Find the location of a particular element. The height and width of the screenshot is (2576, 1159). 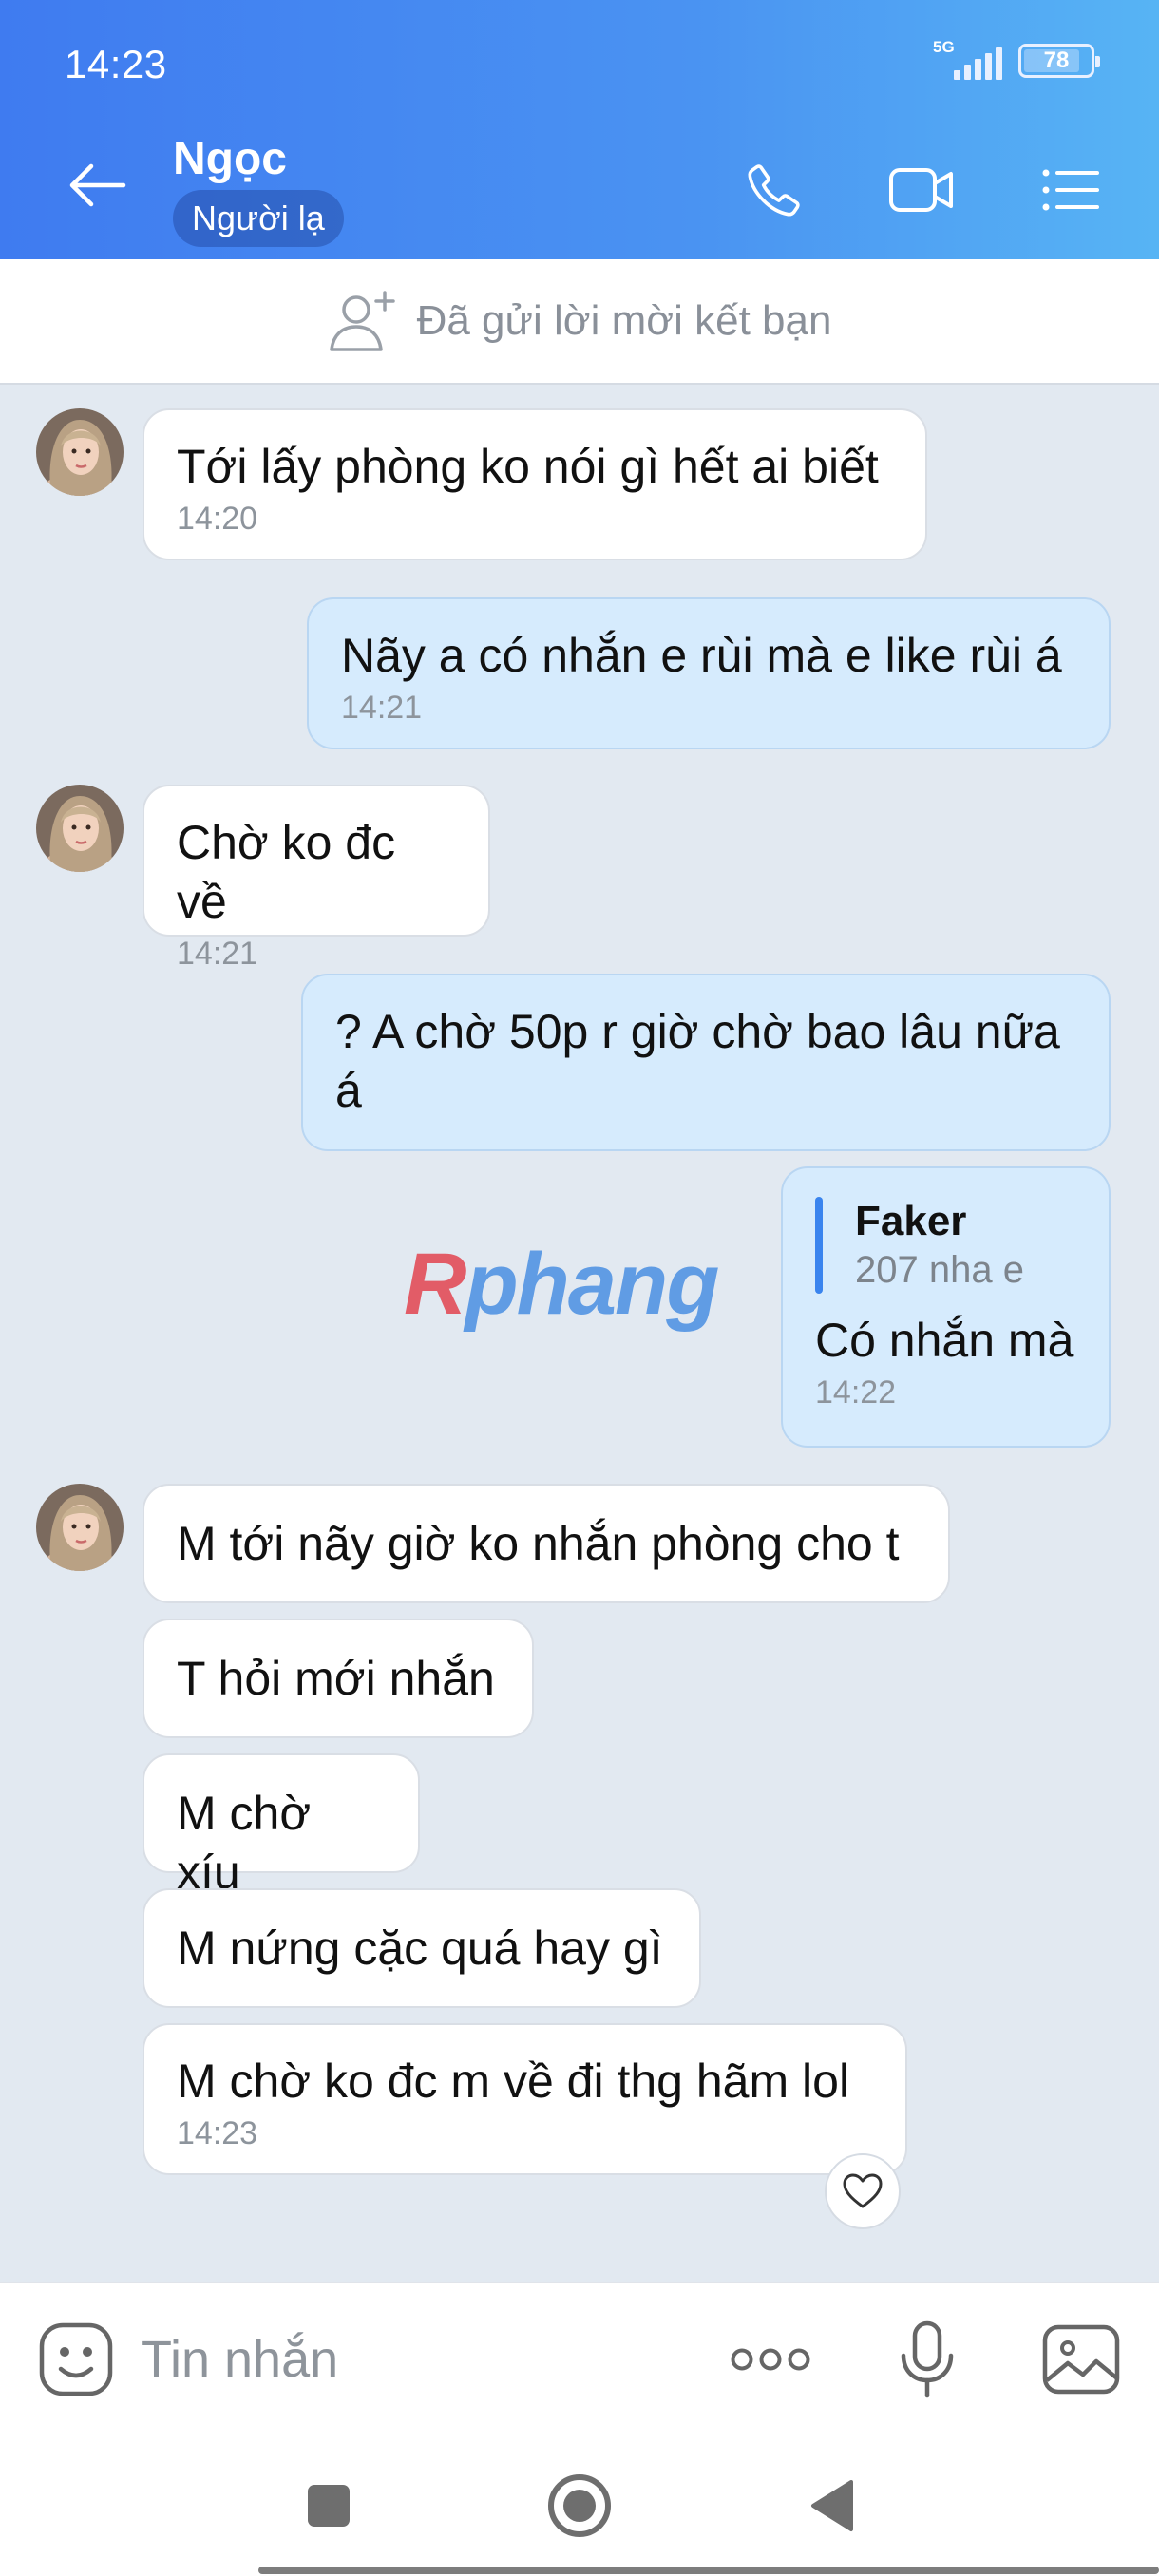

message-input-bar is located at coordinates (579, 2358).